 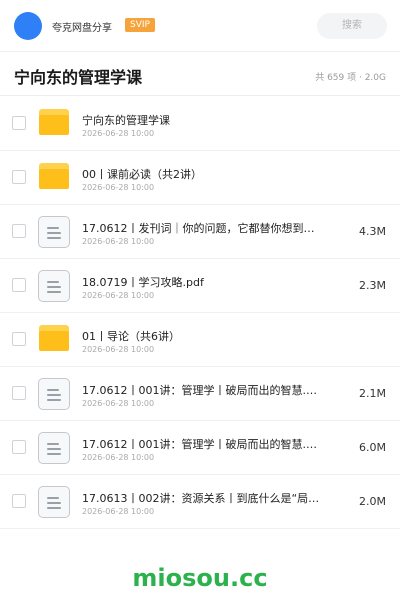 I want to click on item-size: 2.3M, so click(x=372, y=285).